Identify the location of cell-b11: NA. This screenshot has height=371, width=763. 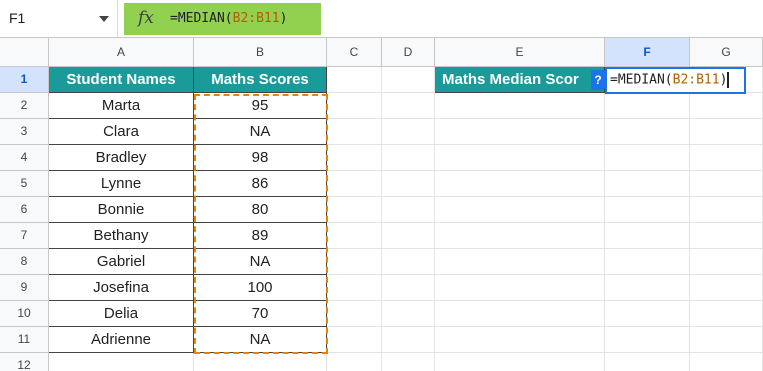
(260, 340).